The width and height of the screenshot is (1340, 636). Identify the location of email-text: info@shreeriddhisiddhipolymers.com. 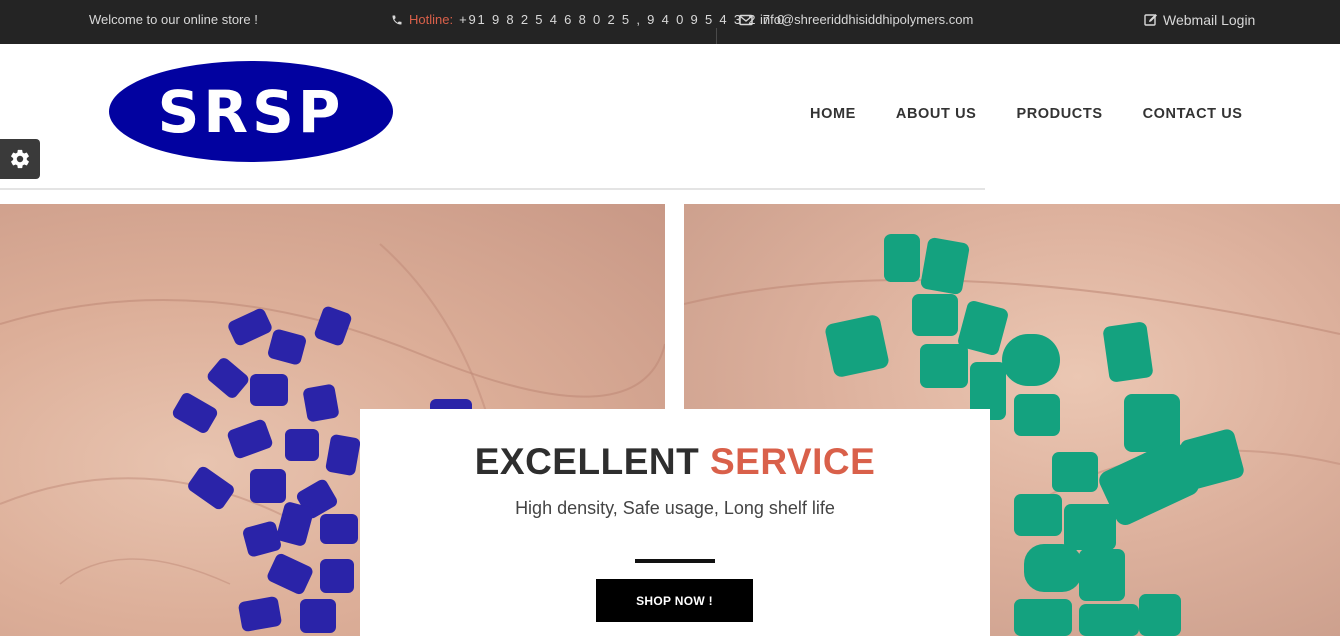
(866, 19).